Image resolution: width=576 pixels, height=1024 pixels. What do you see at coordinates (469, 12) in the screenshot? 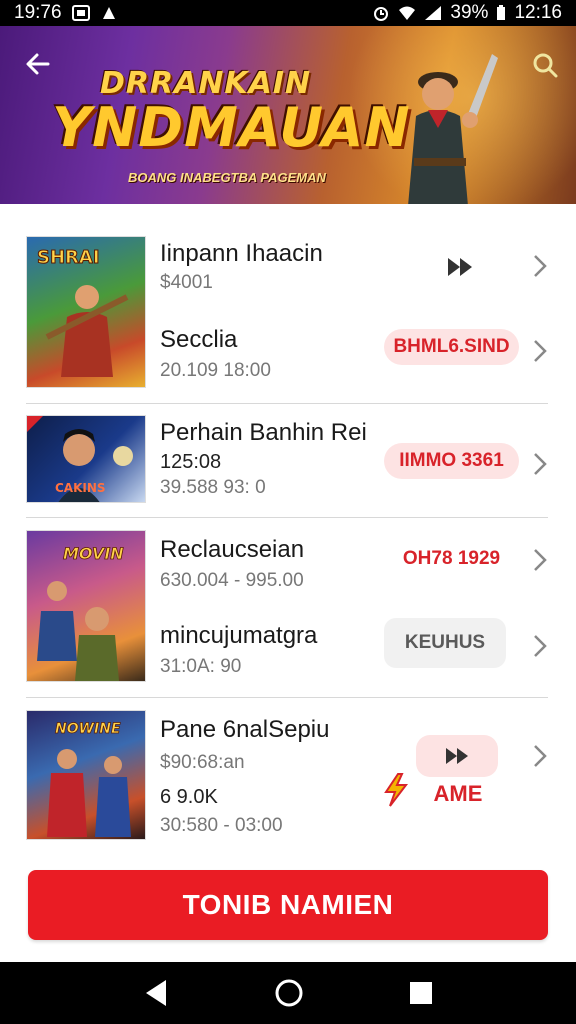
I see `battery-percent: 39%` at bounding box center [469, 12].